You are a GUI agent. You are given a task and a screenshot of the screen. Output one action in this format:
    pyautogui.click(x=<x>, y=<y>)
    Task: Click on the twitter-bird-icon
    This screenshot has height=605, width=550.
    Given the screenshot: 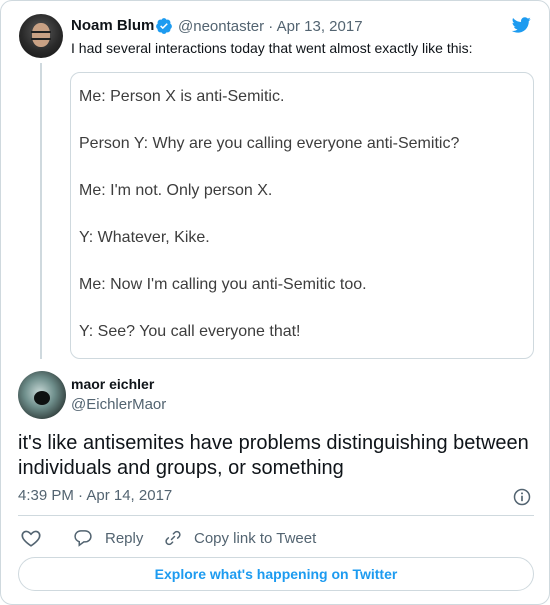 What is the action you would take?
    pyautogui.click(x=521, y=25)
    